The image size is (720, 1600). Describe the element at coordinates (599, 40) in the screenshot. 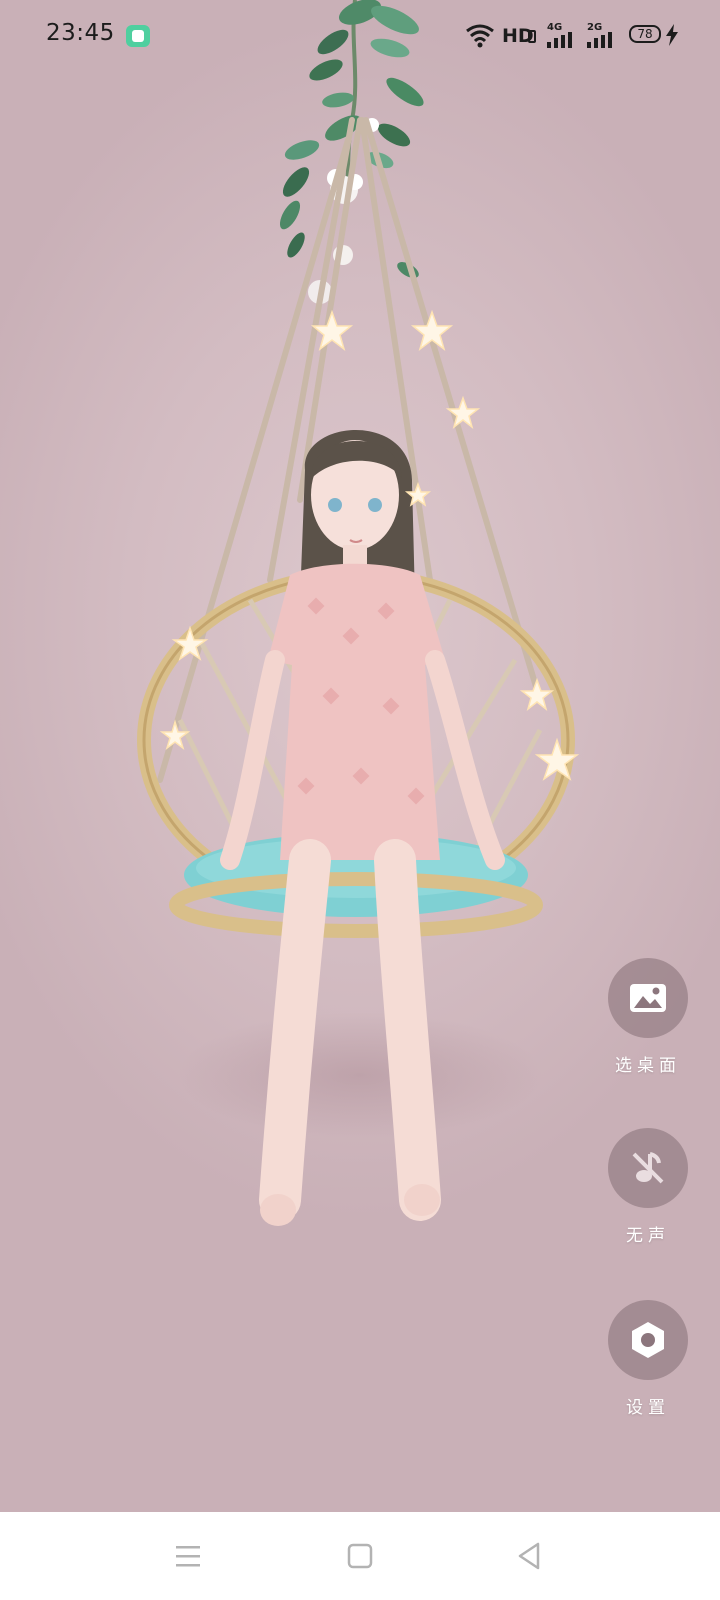

I see `signal-2g-icon` at that location.